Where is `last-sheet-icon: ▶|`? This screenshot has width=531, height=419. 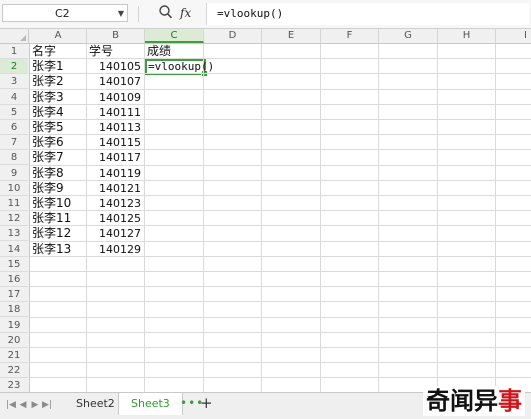
last-sheet-icon: ▶| is located at coordinates (47, 405).